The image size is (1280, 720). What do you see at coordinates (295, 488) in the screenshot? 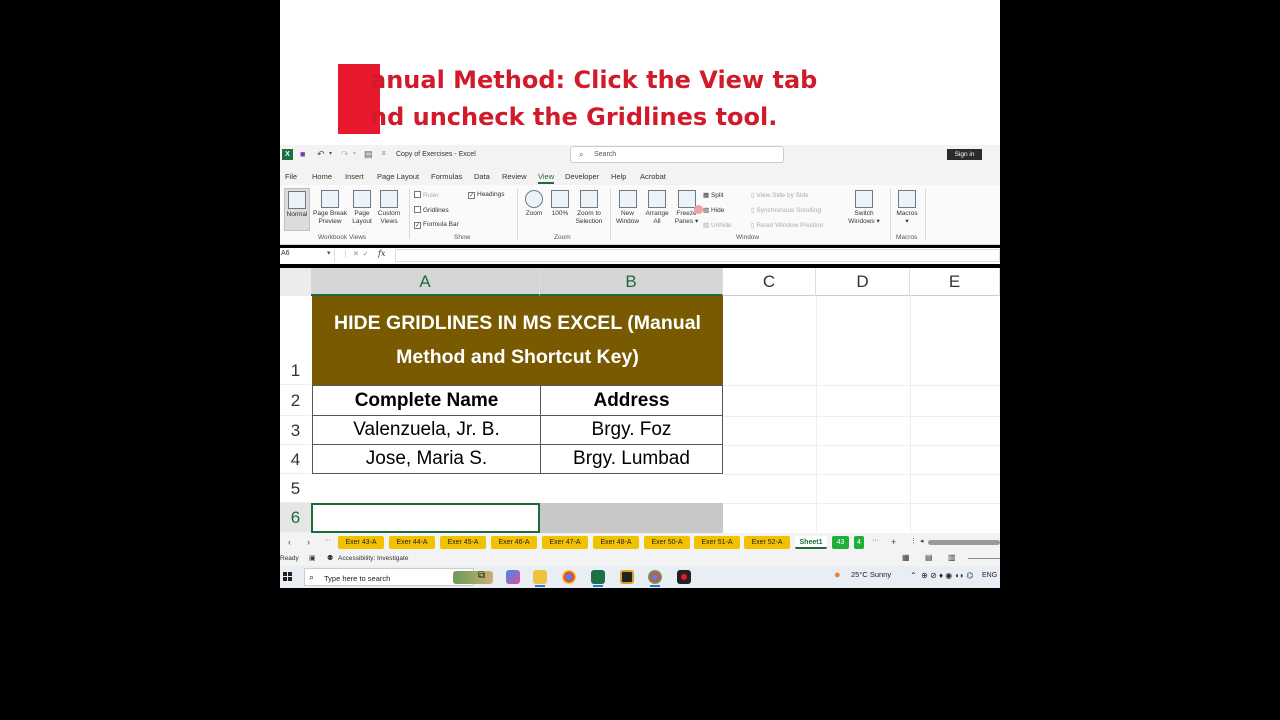
I see `row-header-5: 5` at bounding box center [295, 488].